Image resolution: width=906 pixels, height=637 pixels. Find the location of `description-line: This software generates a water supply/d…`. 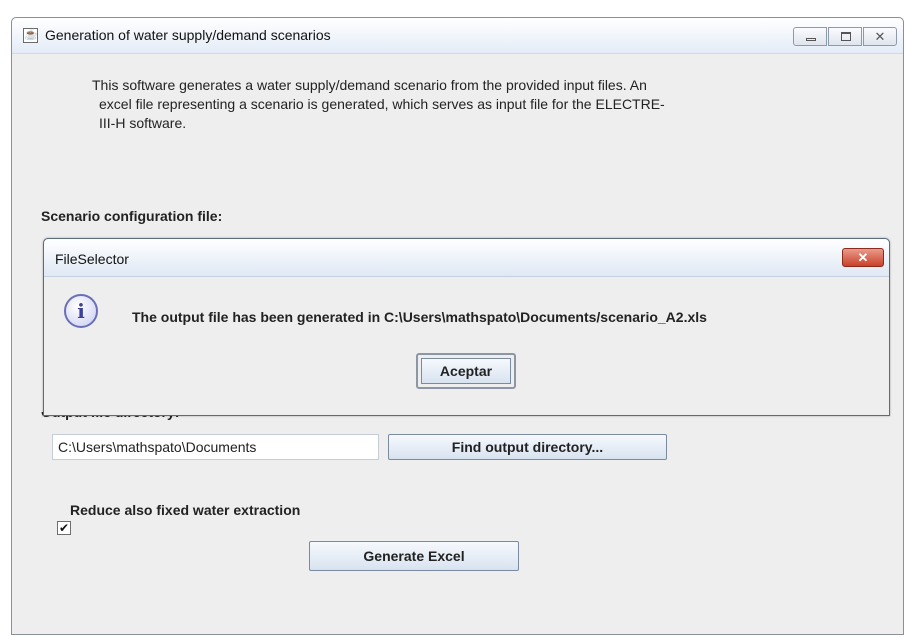

description-line: This software generates a water supply/d… is located at coordinates (369, 85).